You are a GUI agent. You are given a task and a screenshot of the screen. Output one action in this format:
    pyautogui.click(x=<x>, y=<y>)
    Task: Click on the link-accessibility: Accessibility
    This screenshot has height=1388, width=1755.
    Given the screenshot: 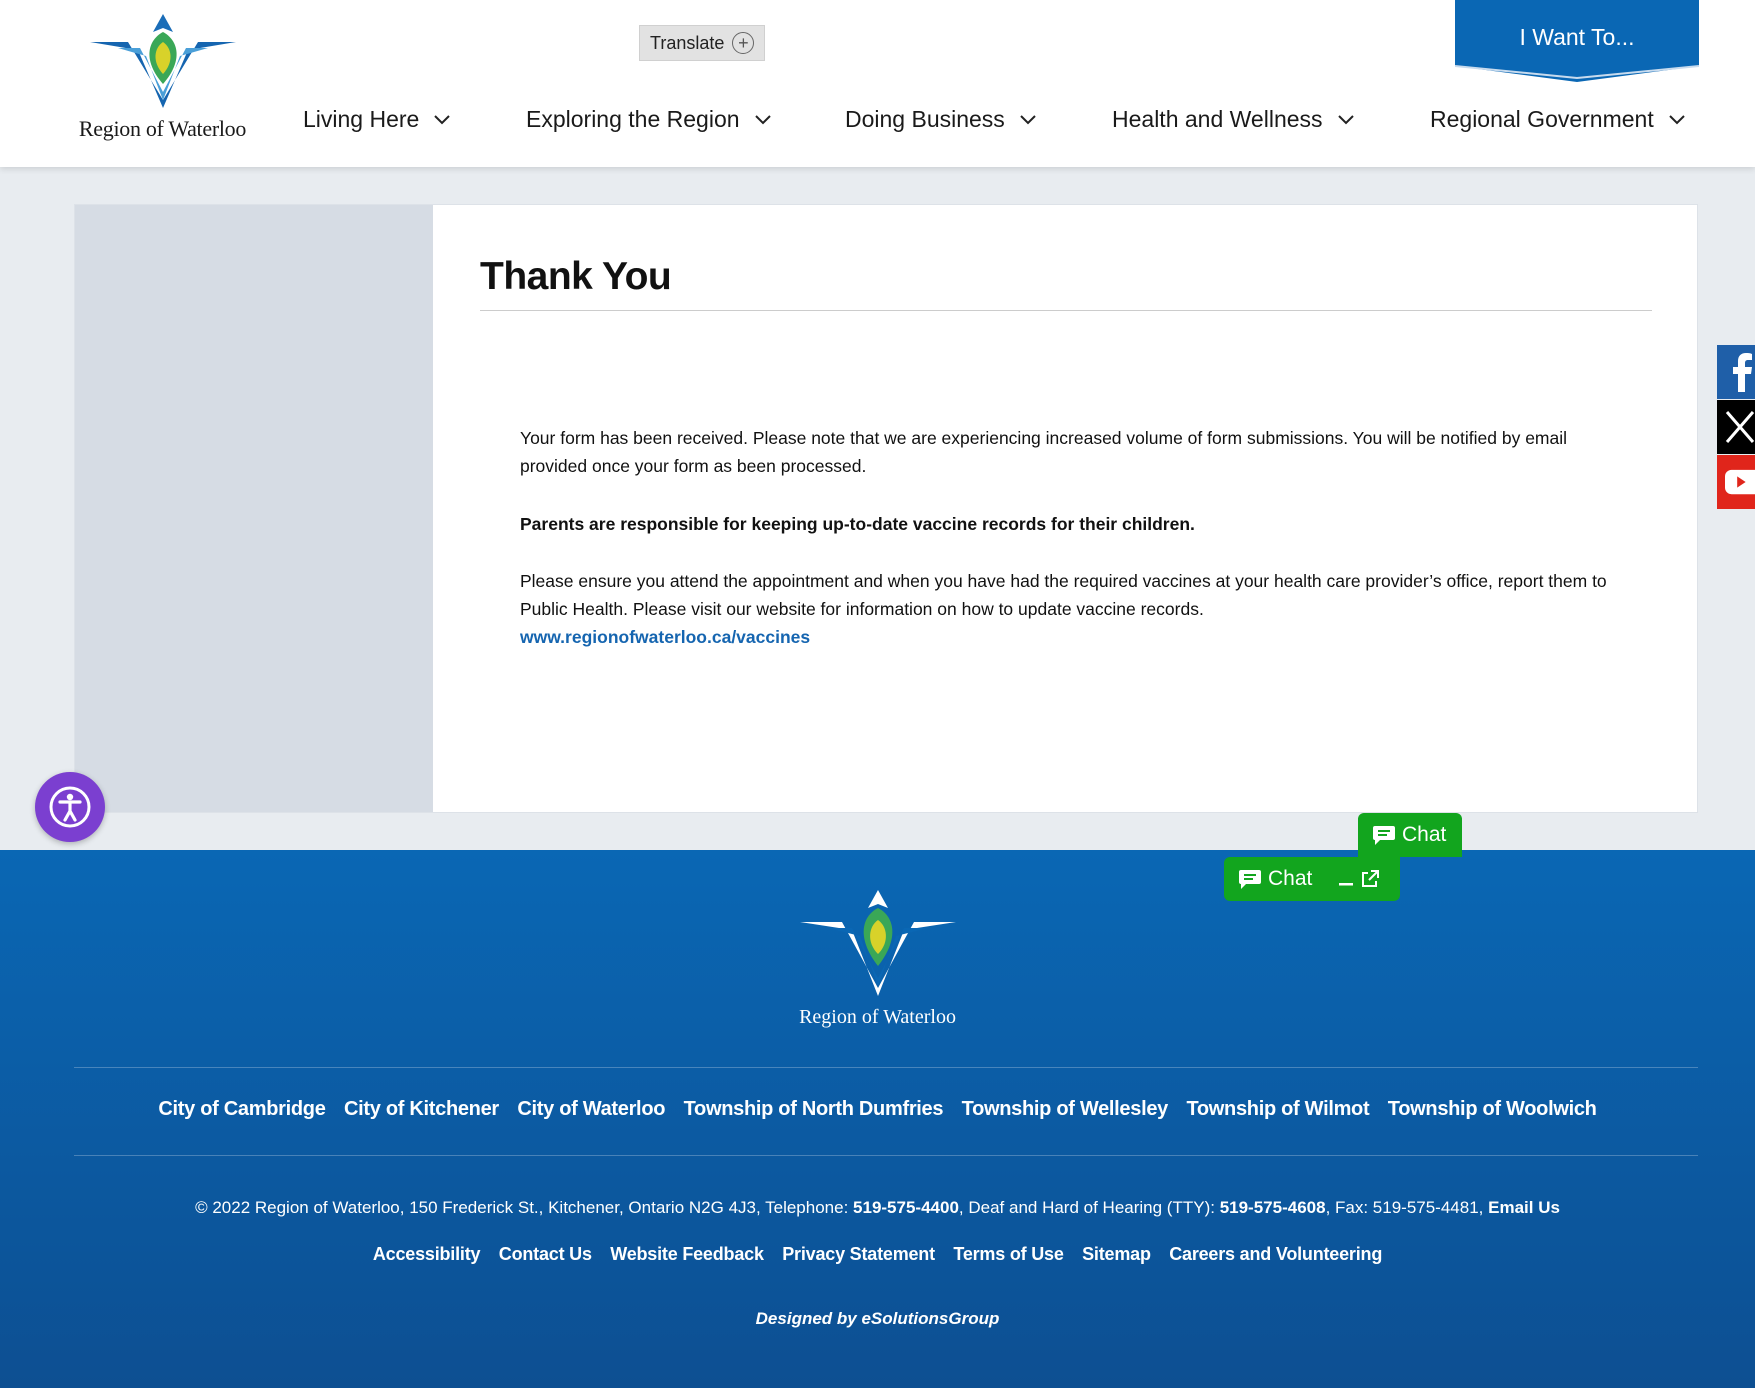 What is the action you would take?
    pyautogui.click(x=427, y=1254)
    